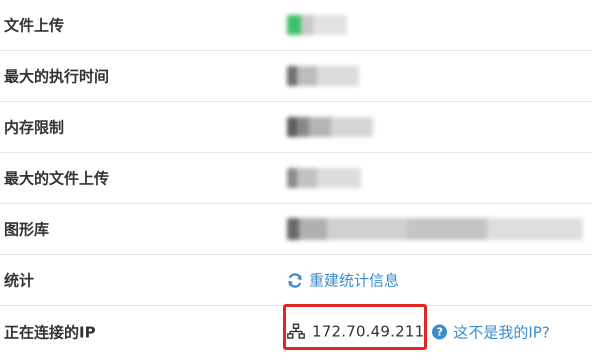 This screenshot has width=592, height=362. I want to click on row-max-upload: 最大的文件上传, so click(296, 178).